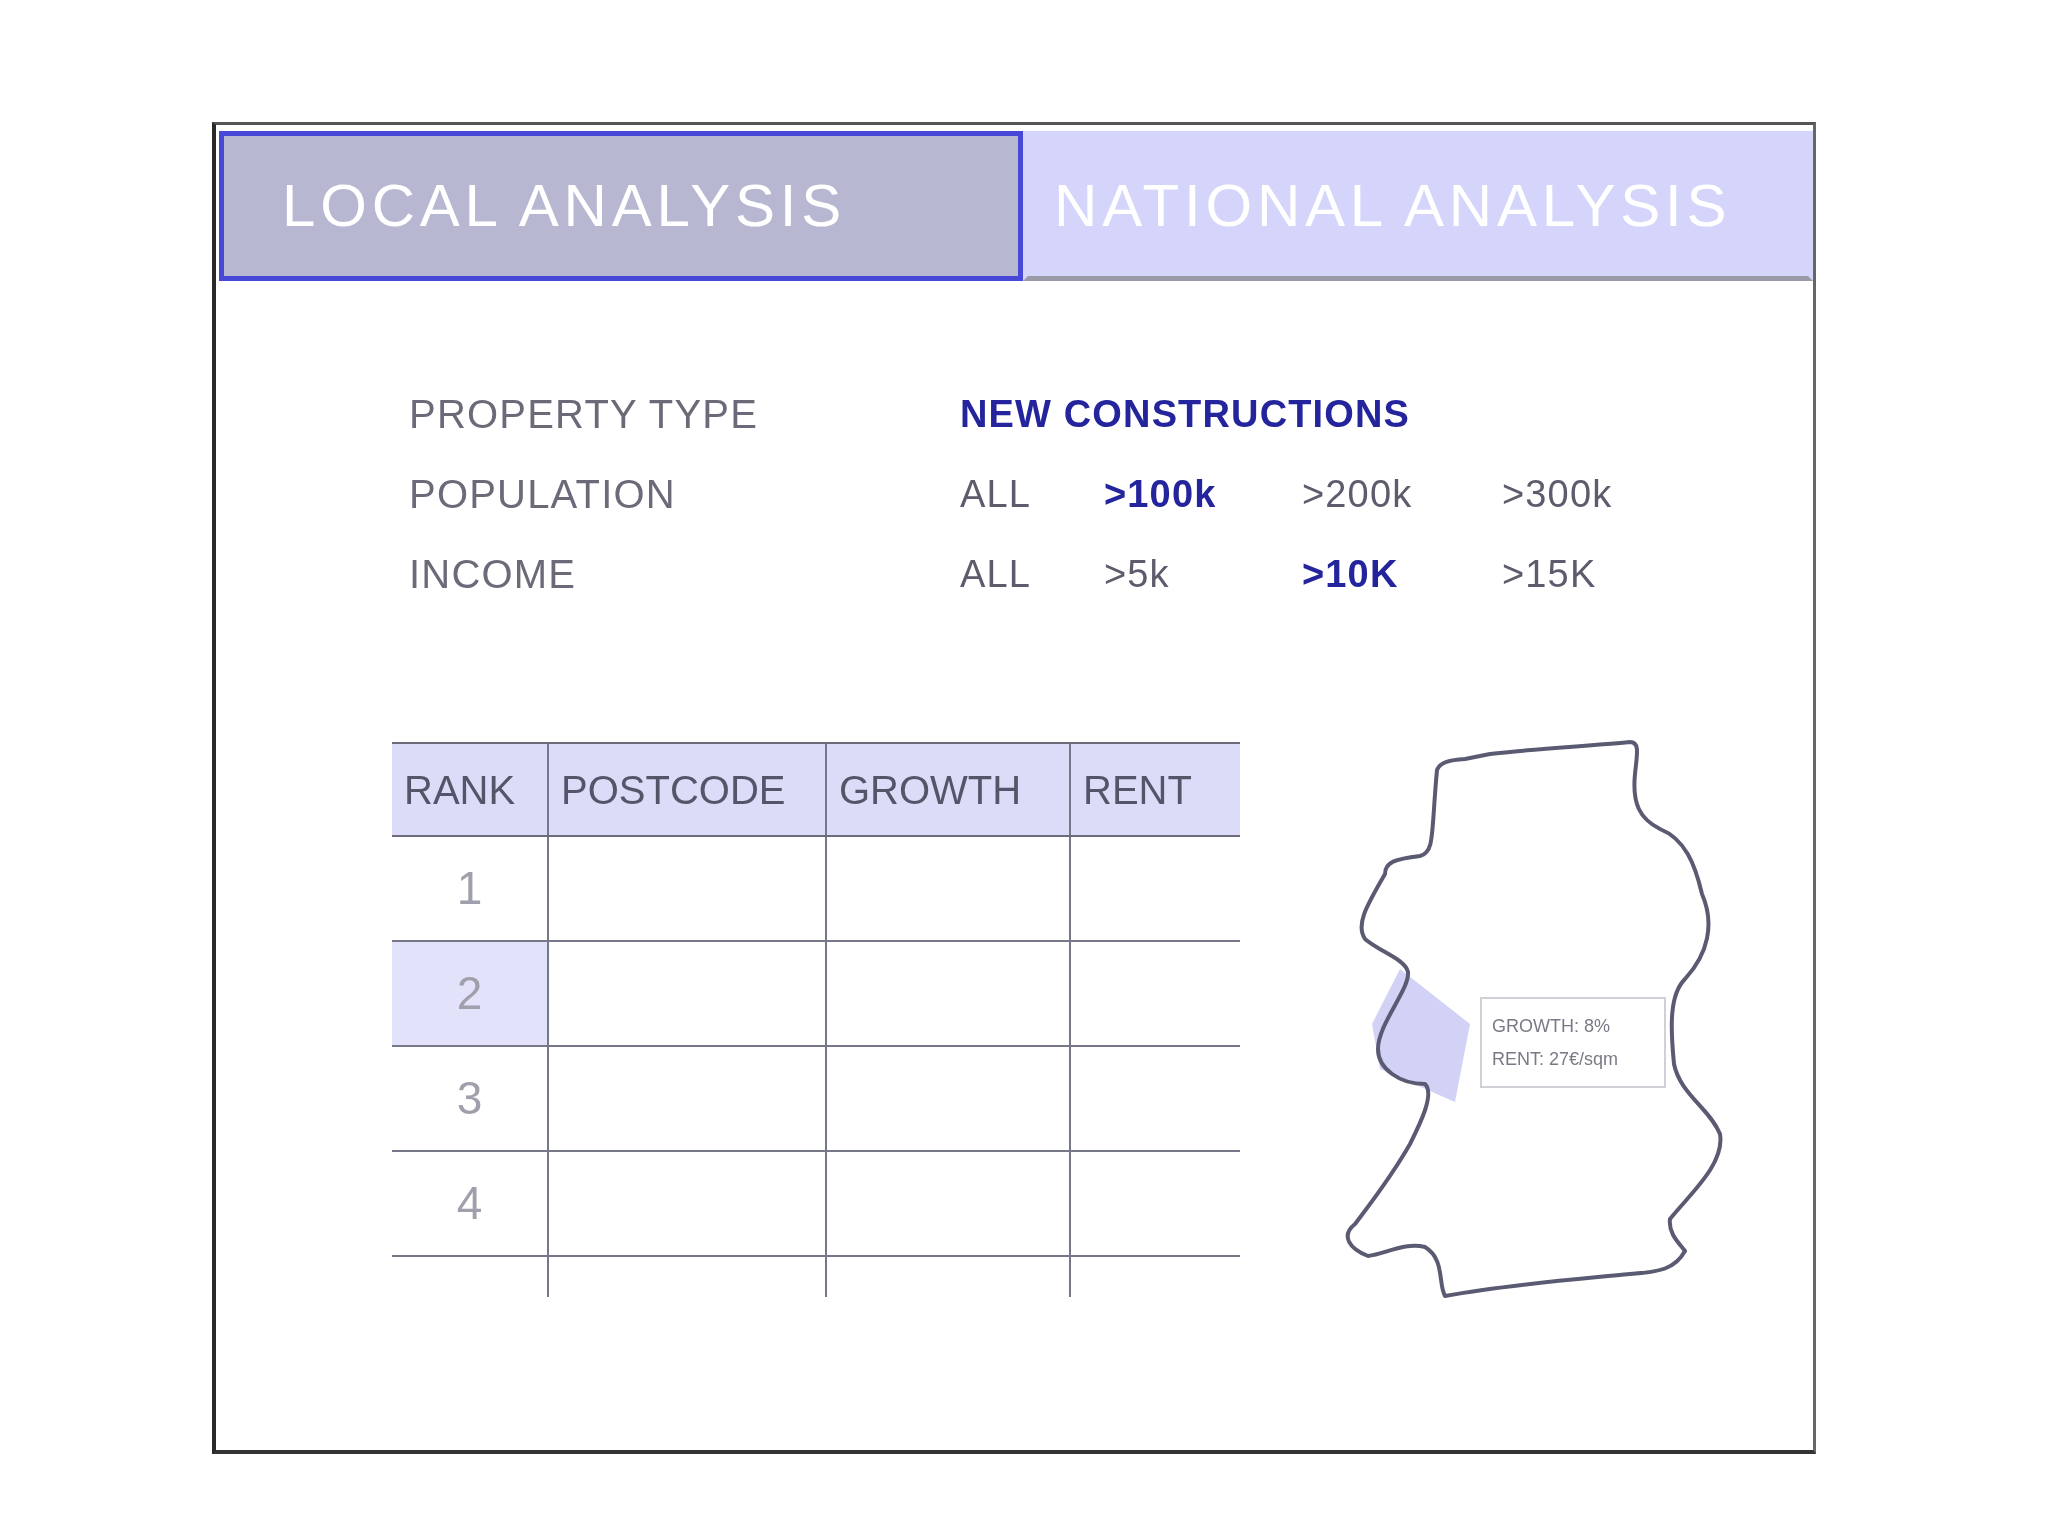 The width and height of the screenshot is (2048, 1536). I want to click on rank-cell: 2, so click(470, 993).